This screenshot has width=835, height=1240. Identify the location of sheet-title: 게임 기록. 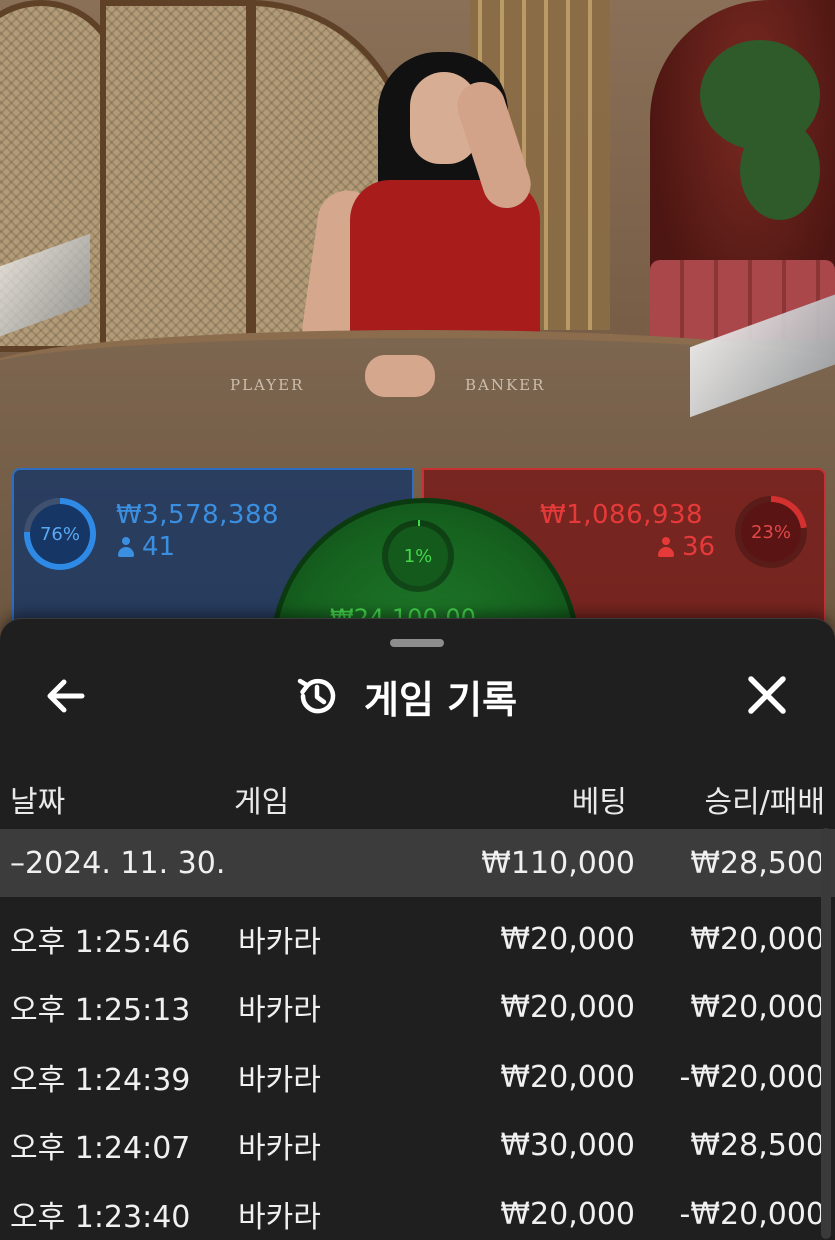
(441, 699).